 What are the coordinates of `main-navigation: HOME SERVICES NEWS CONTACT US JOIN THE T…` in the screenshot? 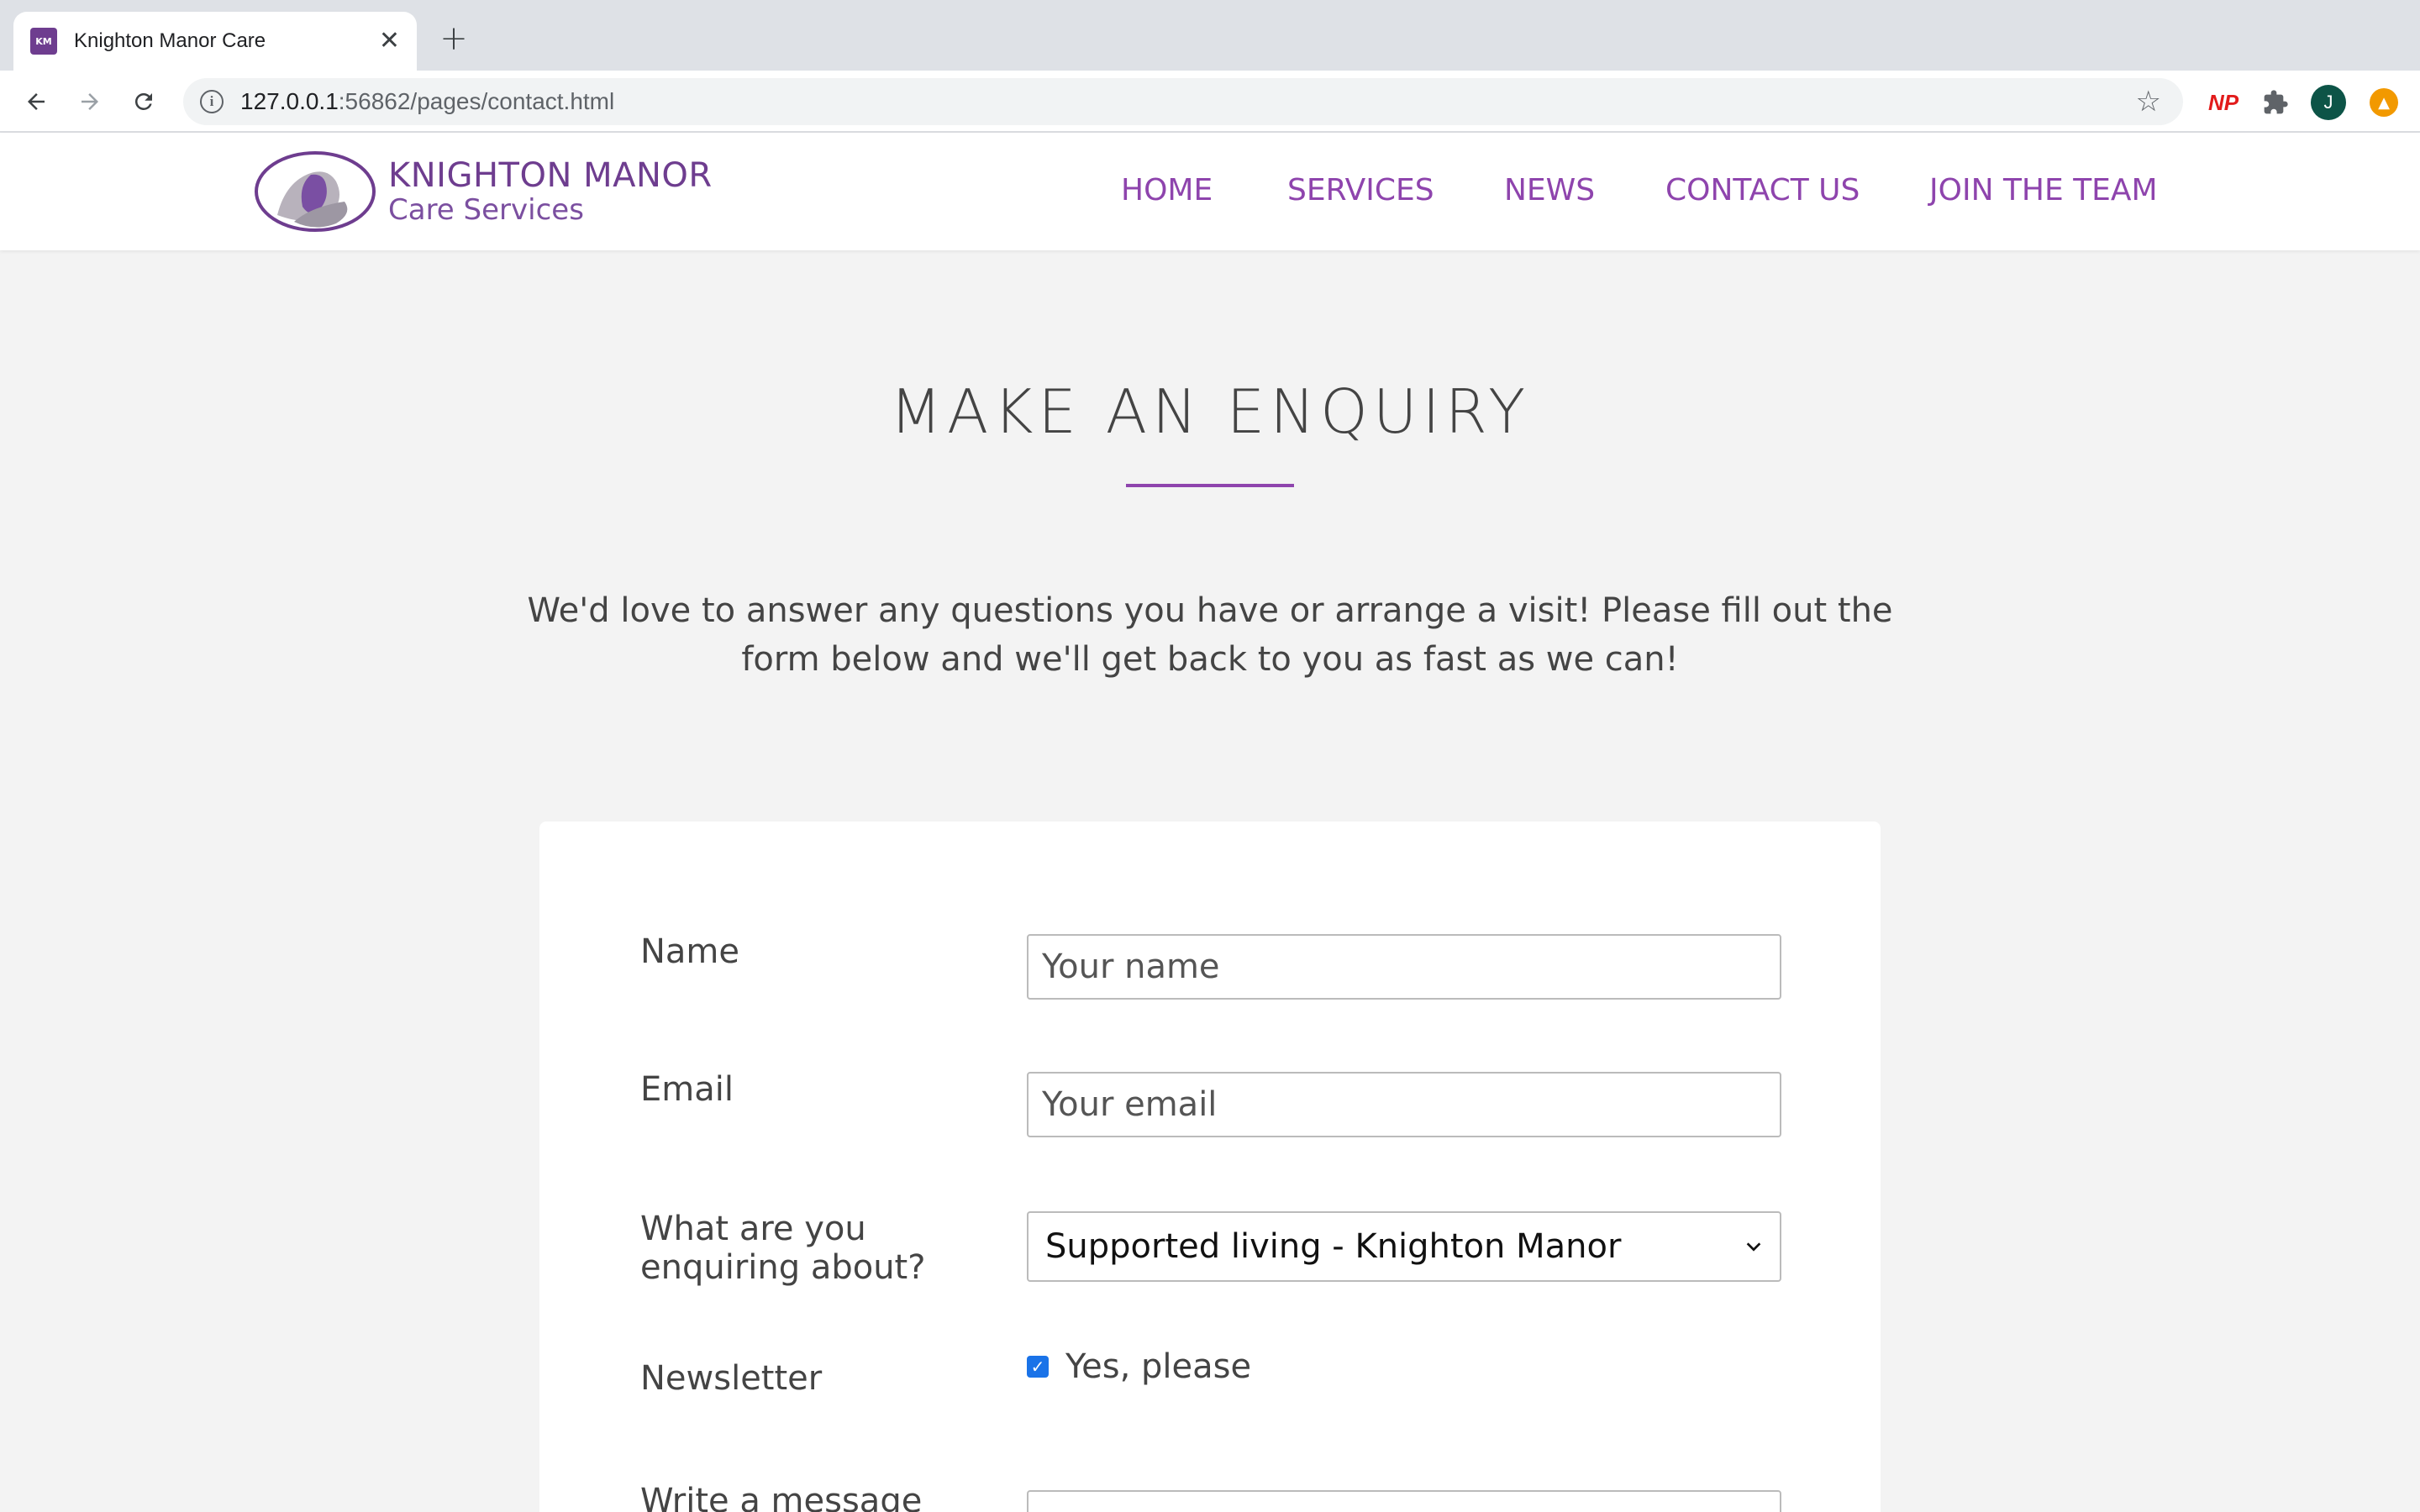 It's located at (1210, 194).